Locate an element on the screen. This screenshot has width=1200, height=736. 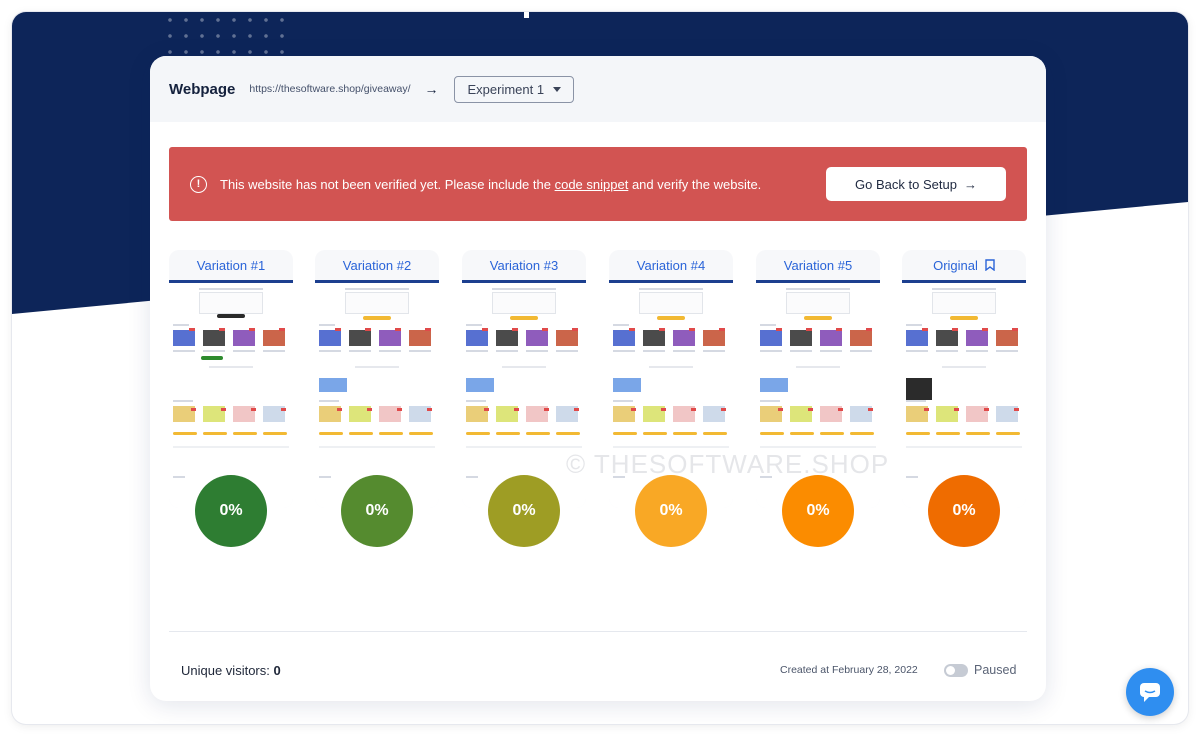
pause-toggle is located at coordinates (956, 670).